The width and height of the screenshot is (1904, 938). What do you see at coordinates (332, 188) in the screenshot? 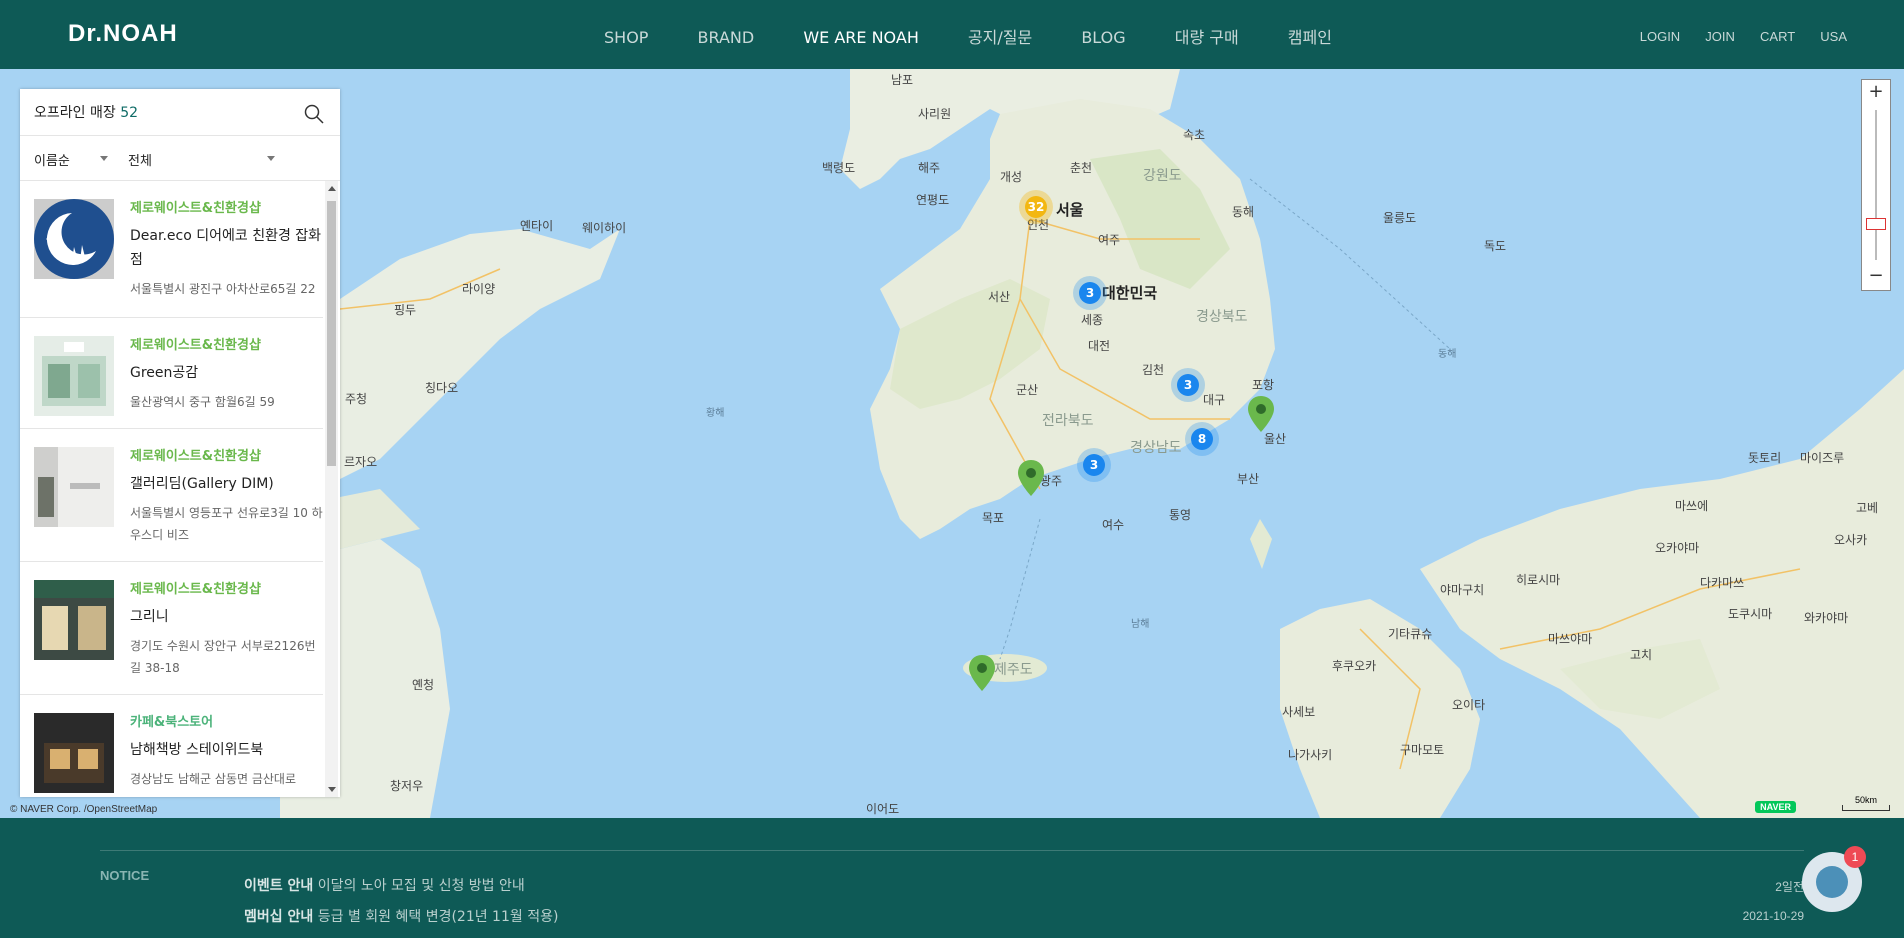
I see `scroll-up-icon` at bounding box center [332, 188].